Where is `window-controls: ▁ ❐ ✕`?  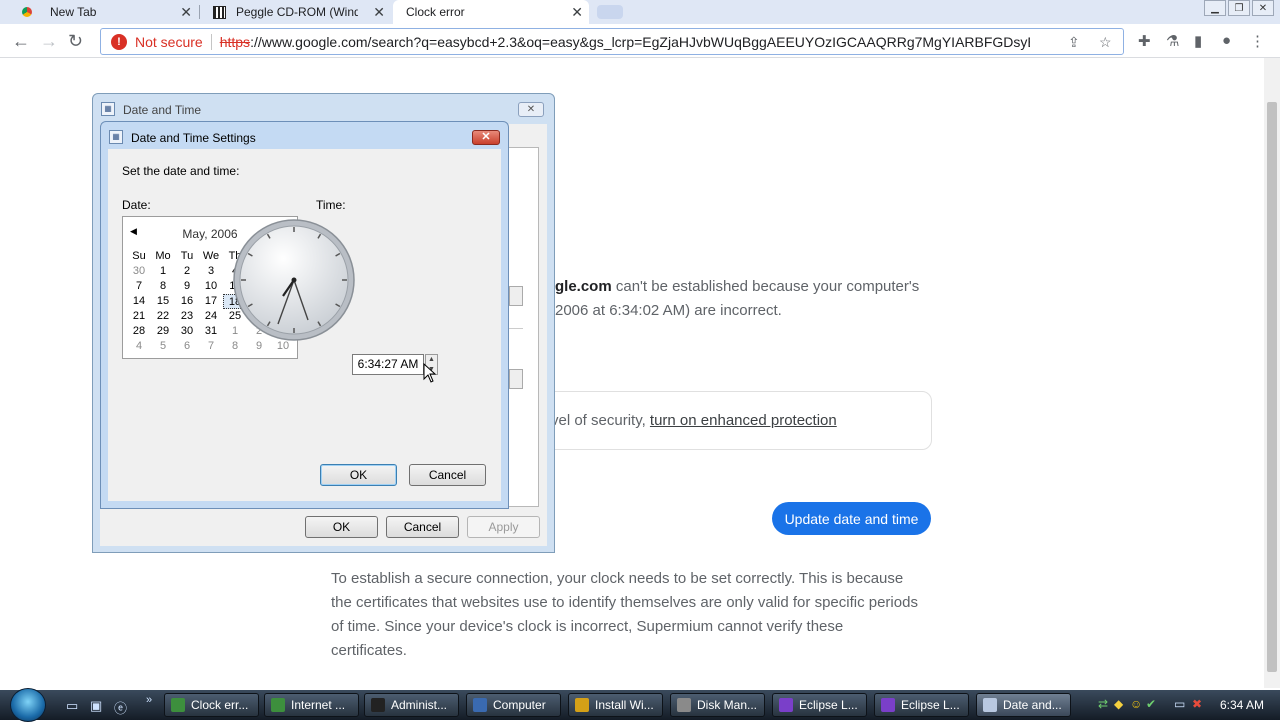
window-controls: ▁ ❐ ✕ is located at coordinates (1239, 9).